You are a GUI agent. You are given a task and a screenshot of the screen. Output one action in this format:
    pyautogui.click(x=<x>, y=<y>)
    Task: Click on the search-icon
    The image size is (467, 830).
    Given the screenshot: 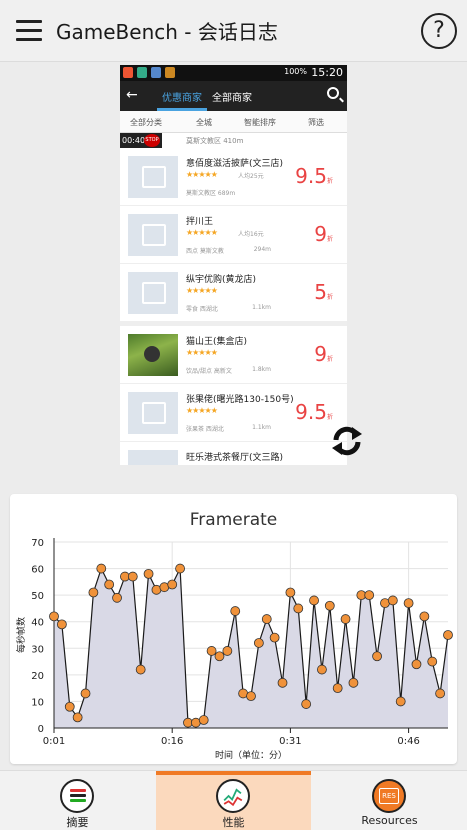 What is the action you would take?
    pyautogui.click(x=333, y=93)
    